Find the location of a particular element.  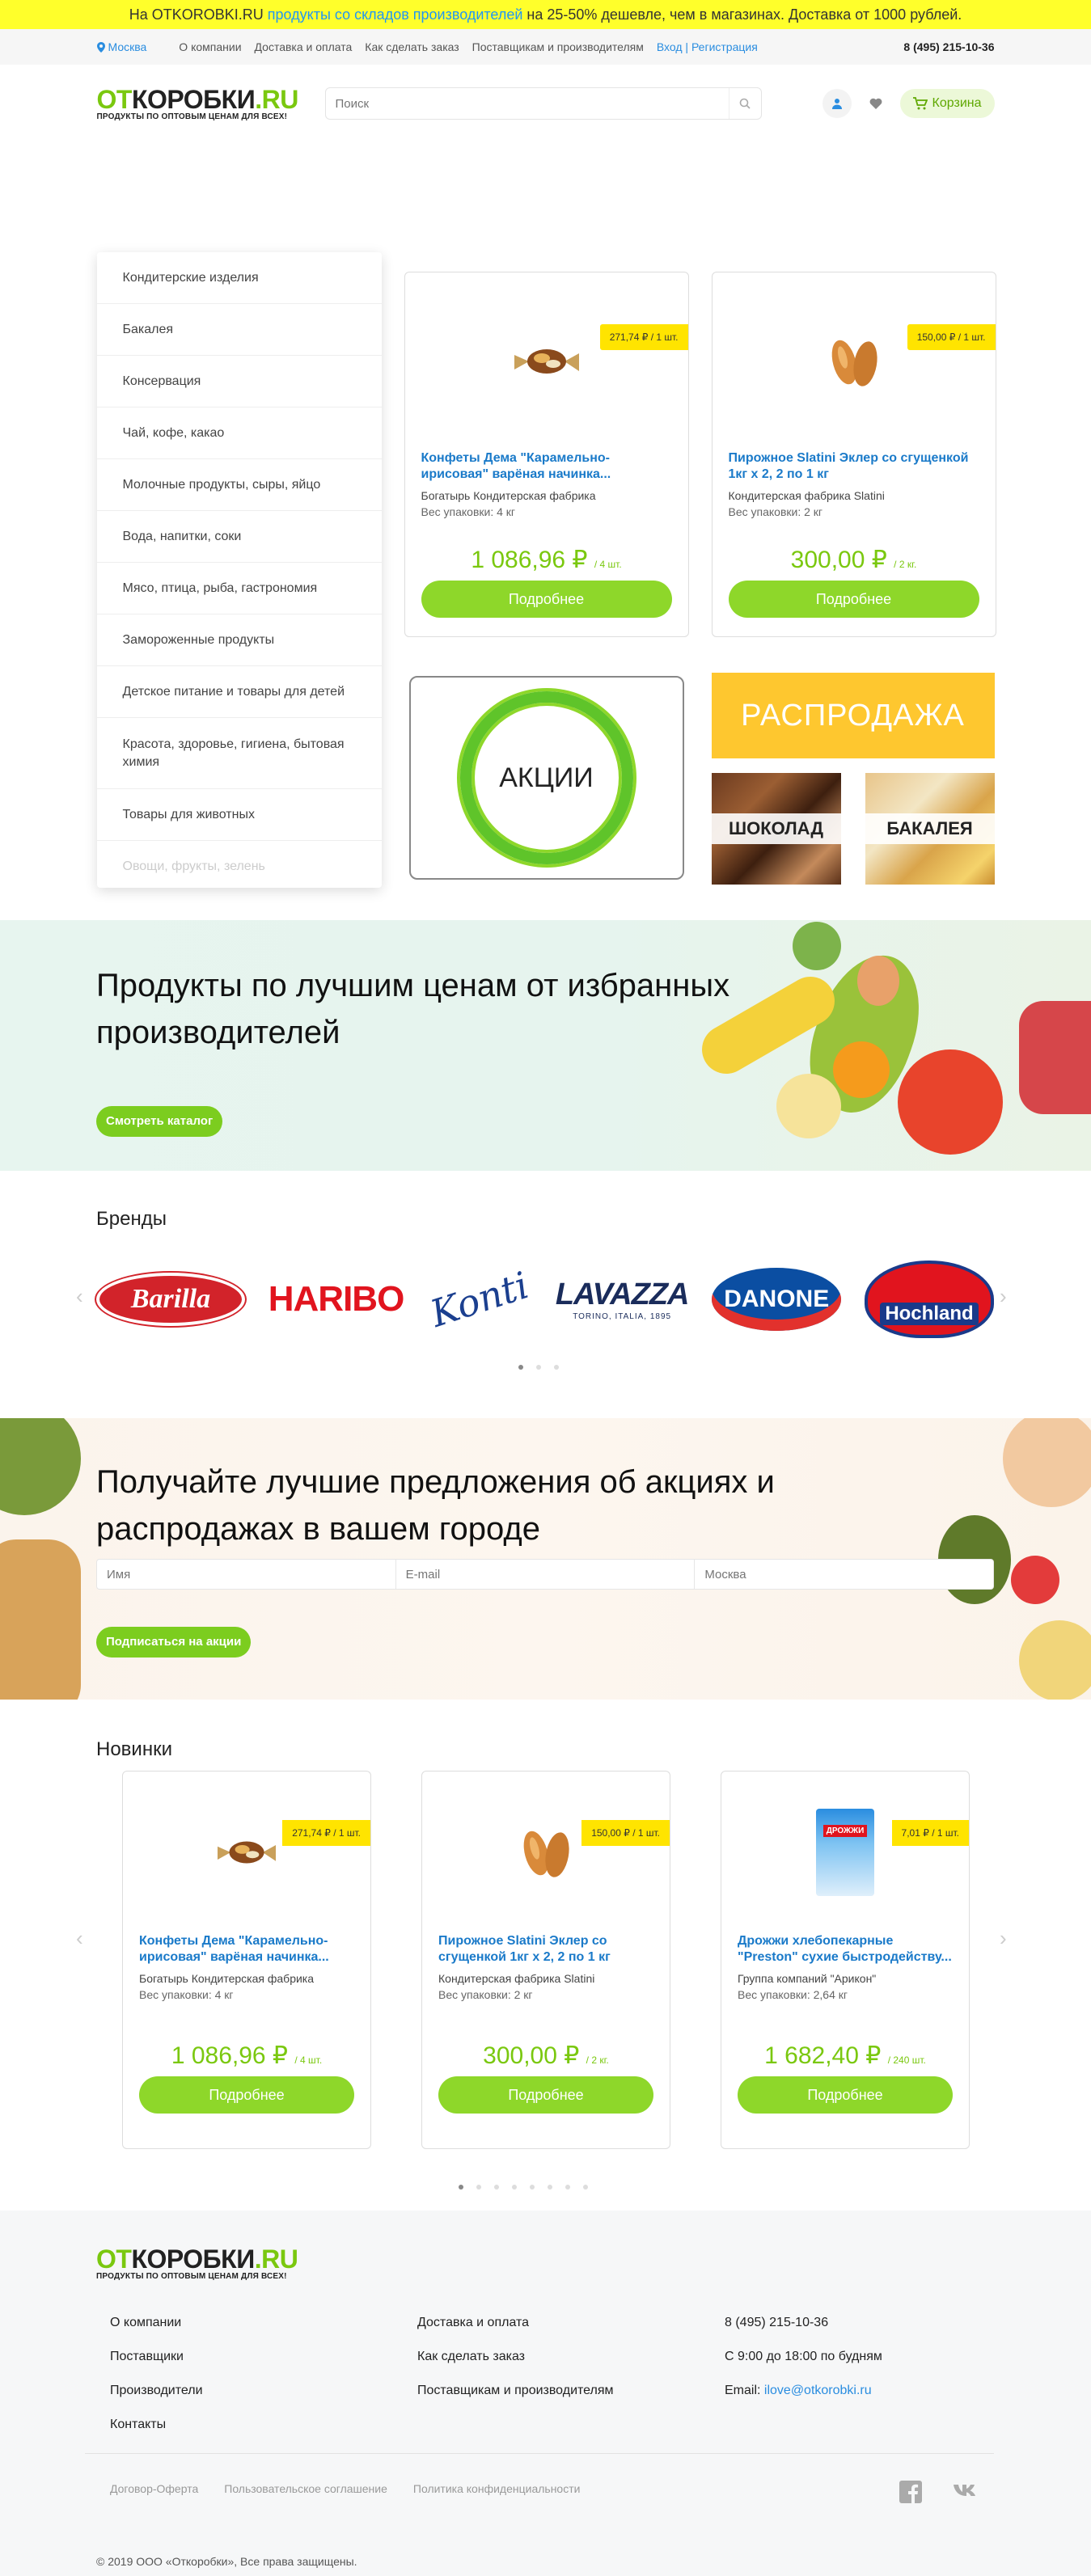

legal-link-privacy: Политика конфиденциальности is located at coordinates (497, 2488).